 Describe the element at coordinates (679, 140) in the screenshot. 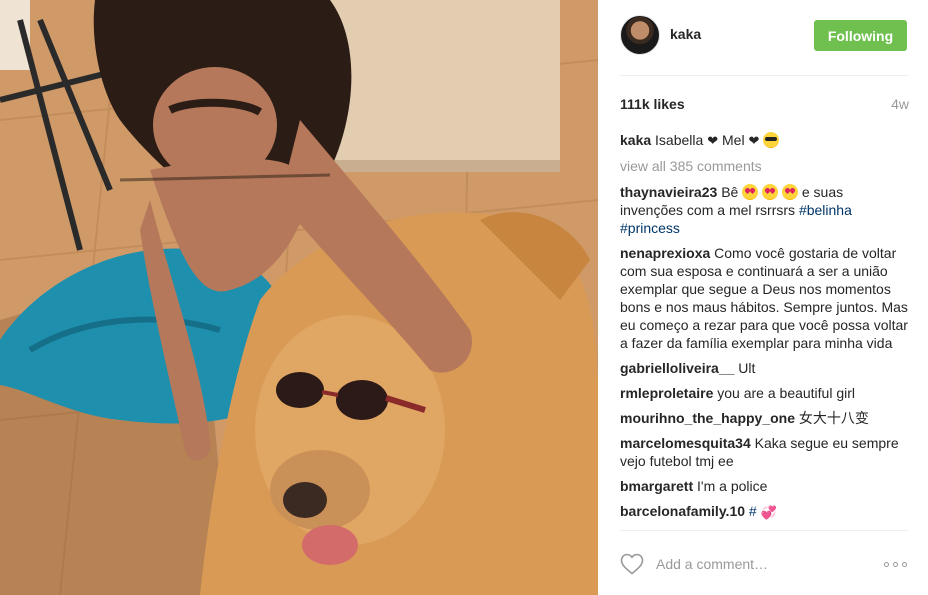

I see `caption-text: Isabella` at that location.